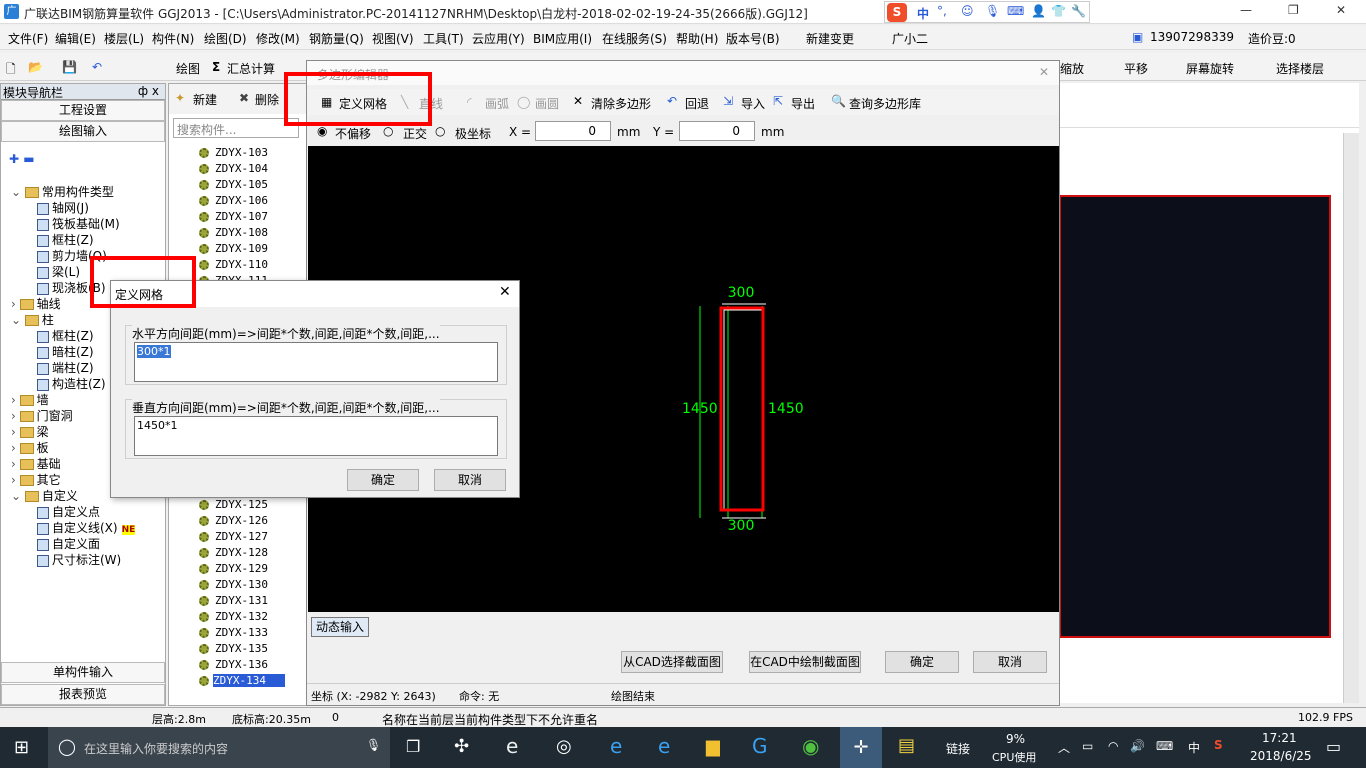  Describe the element at coordinates (241, 664) in the screenshot. I see `component-item: ZDYX-136` at that location.